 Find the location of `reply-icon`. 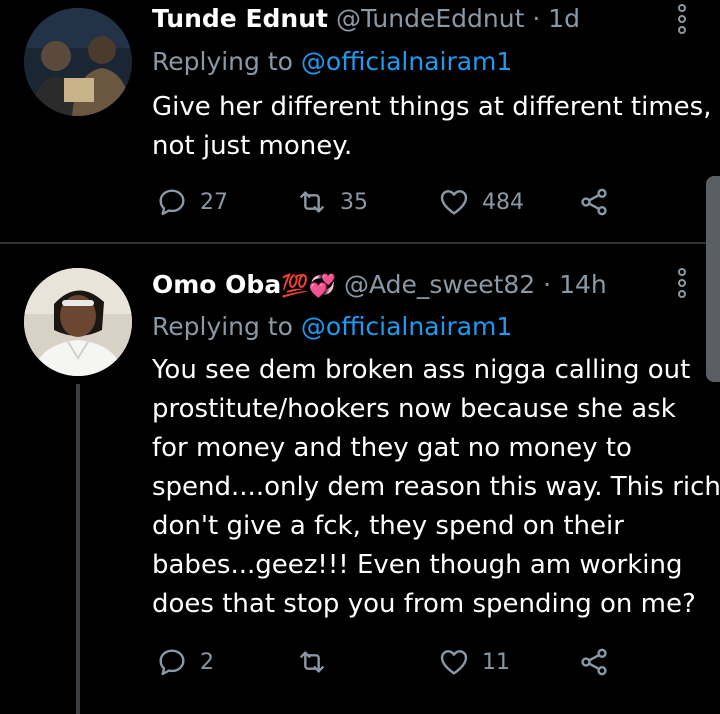

reply-icon is located at coordinates (172, 662).